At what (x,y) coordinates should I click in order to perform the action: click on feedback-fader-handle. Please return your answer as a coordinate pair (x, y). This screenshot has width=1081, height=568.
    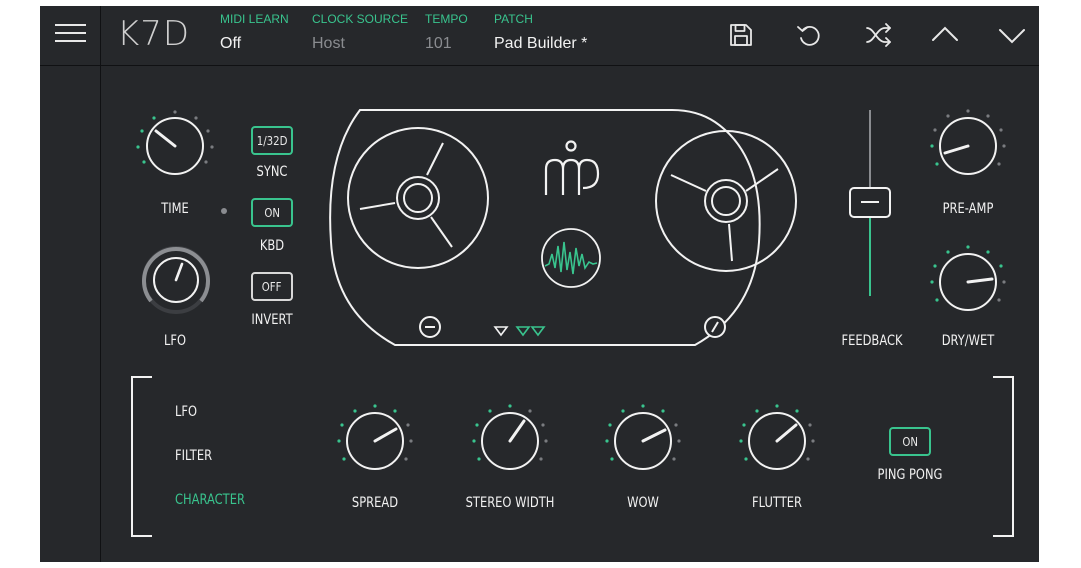
    Looking at the image, I should click on (870, 202).